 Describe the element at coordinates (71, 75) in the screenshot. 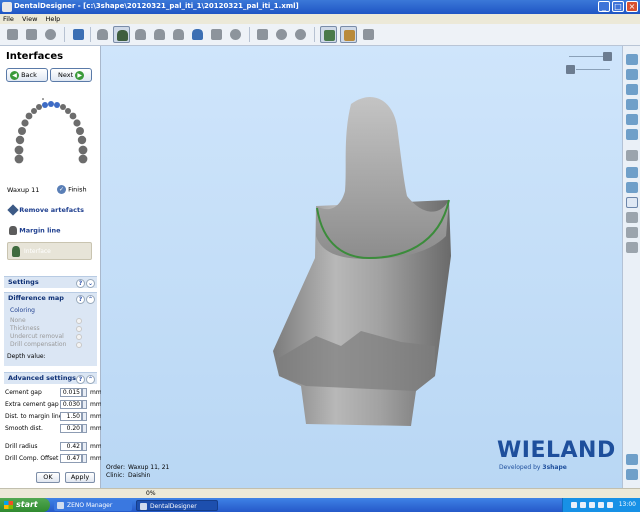

I see `next-button: Next ▶` at that location.